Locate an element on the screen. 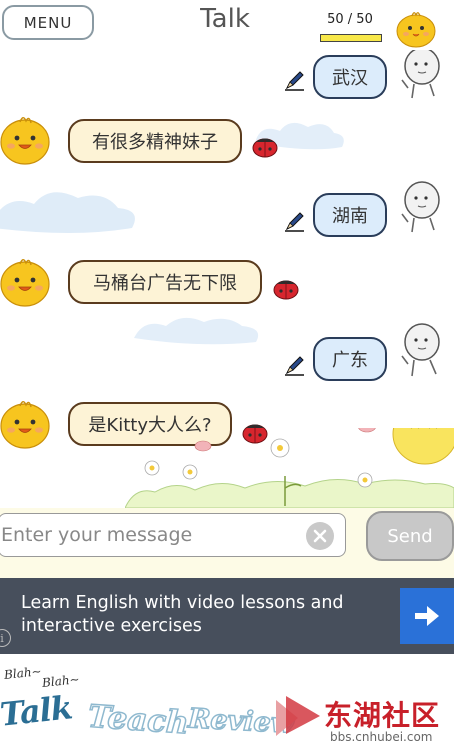 This screenshot has height=750, width=454. message-bubble: 广东 is located at coordinates (350, 359).